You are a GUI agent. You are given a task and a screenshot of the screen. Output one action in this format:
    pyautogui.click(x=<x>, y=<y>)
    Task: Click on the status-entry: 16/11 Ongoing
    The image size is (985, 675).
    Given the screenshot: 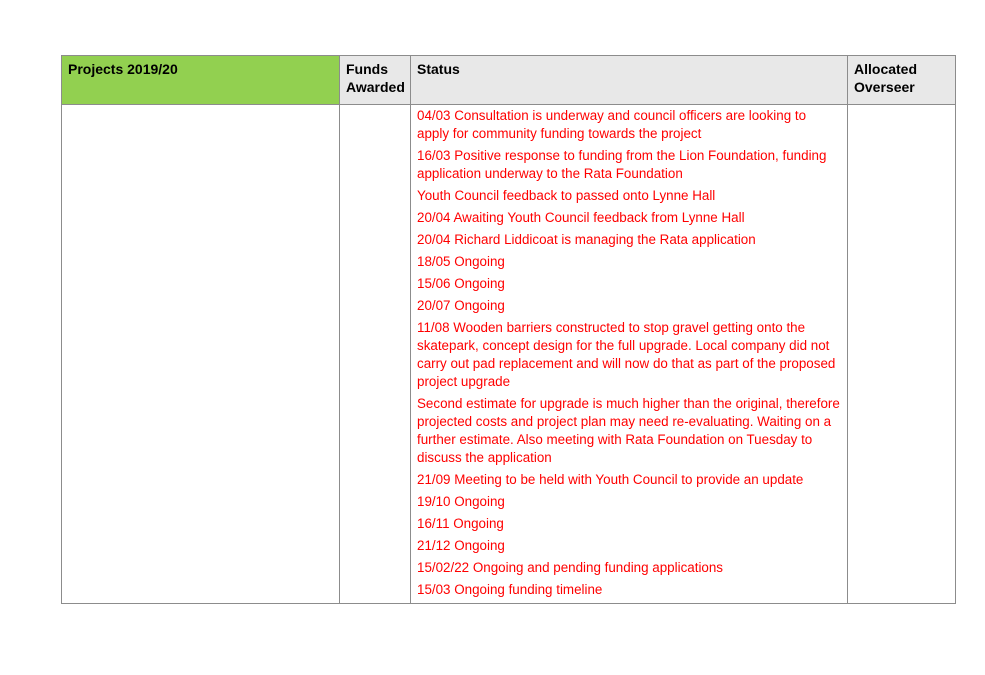 What is the action you would take?
    pyautogui.click(x=460, y=523)
    